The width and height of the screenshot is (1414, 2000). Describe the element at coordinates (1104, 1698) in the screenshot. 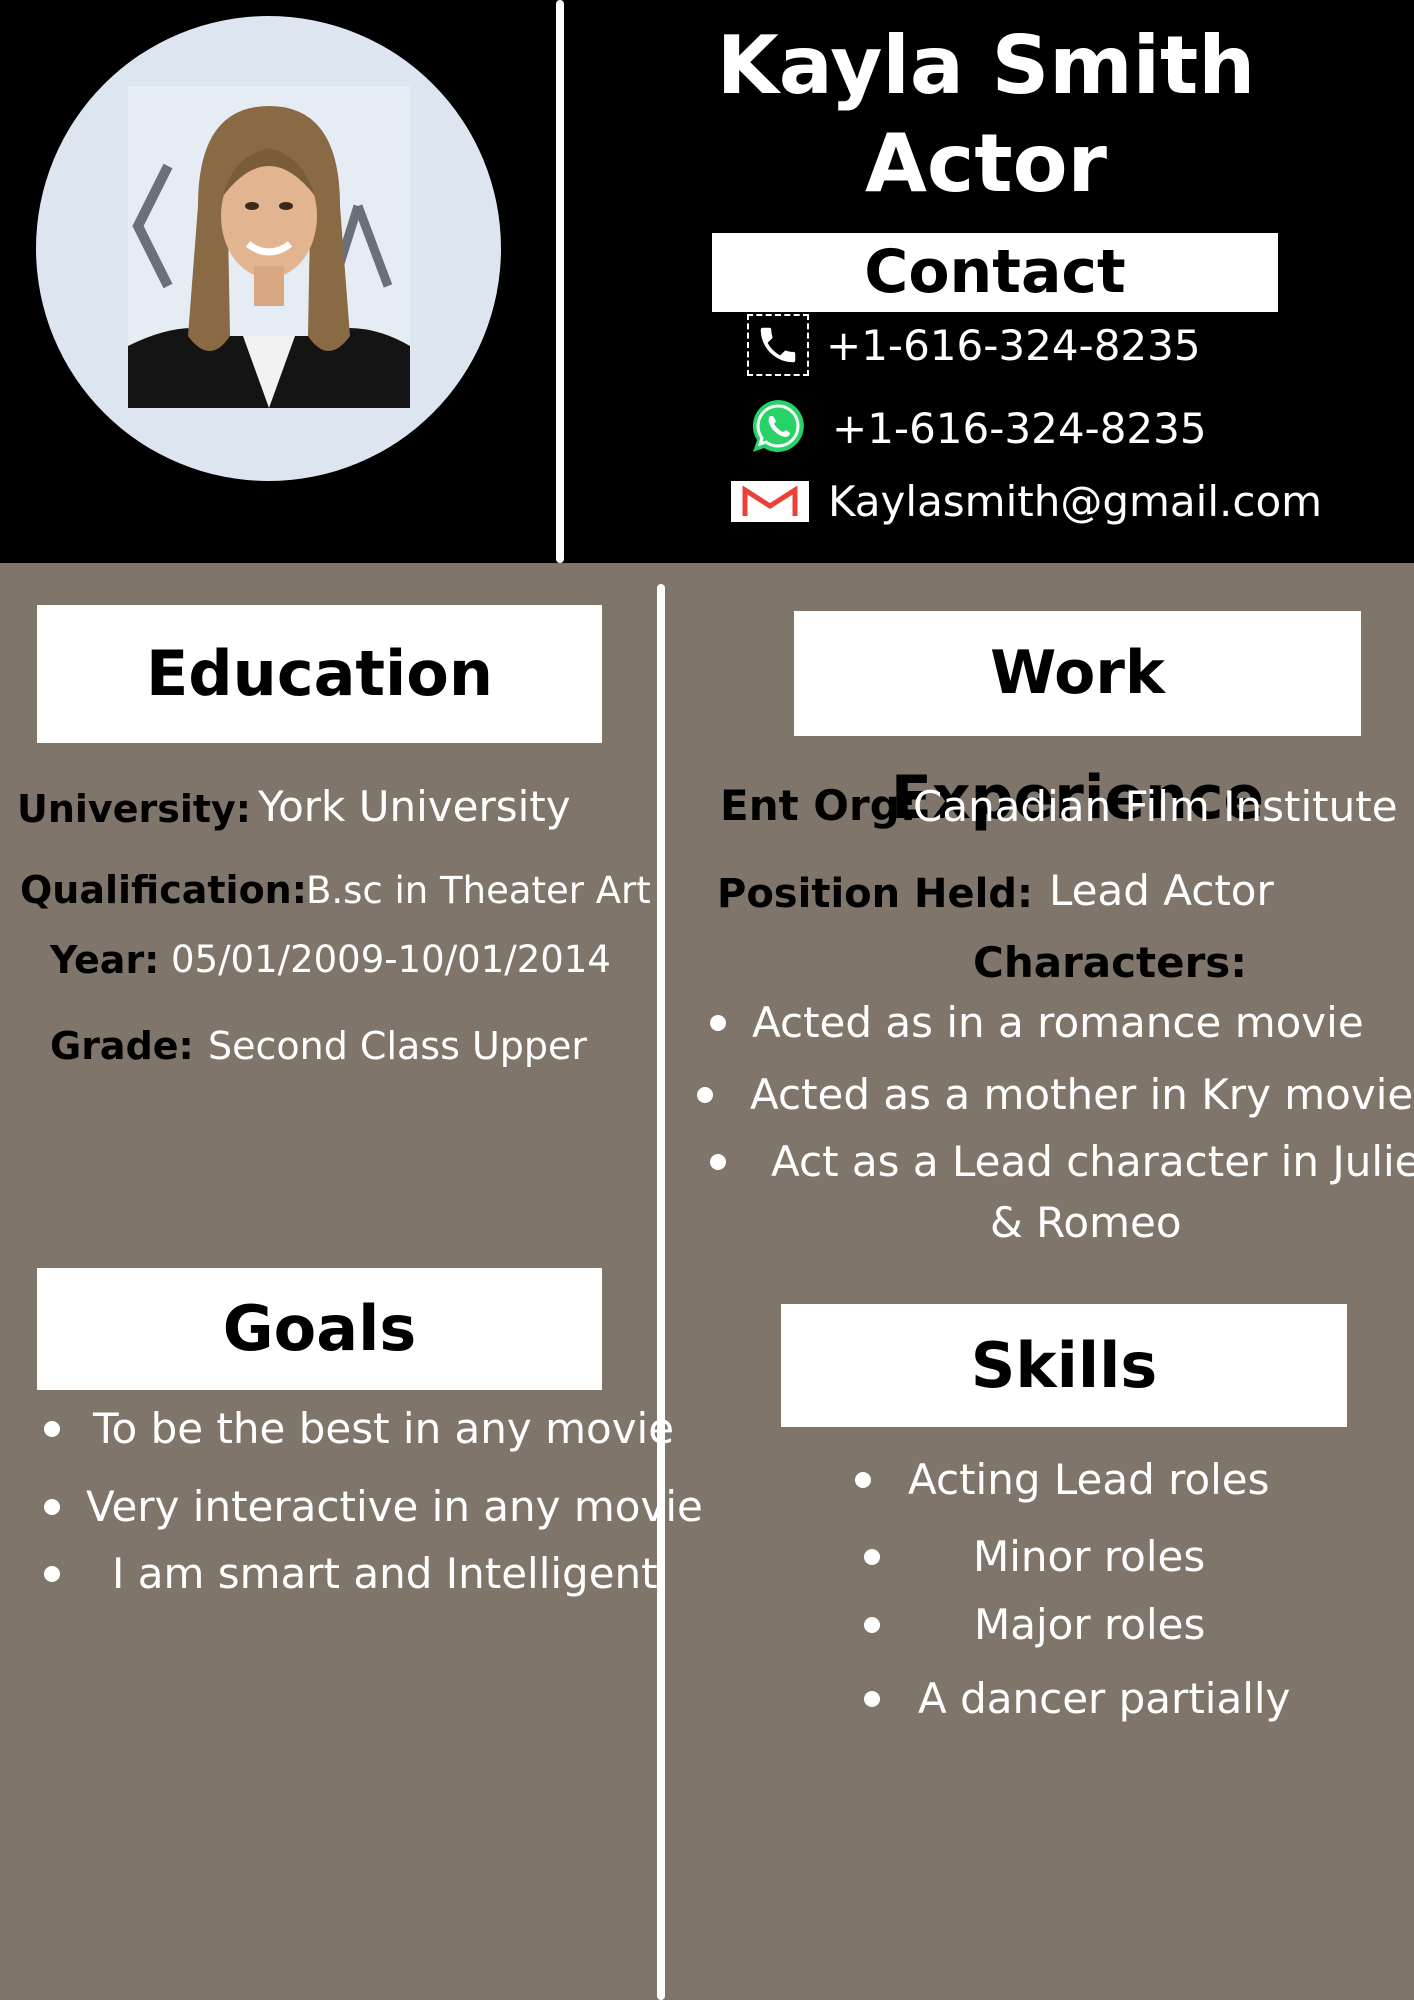

I see `skill-item: A dancer partially` at that location.